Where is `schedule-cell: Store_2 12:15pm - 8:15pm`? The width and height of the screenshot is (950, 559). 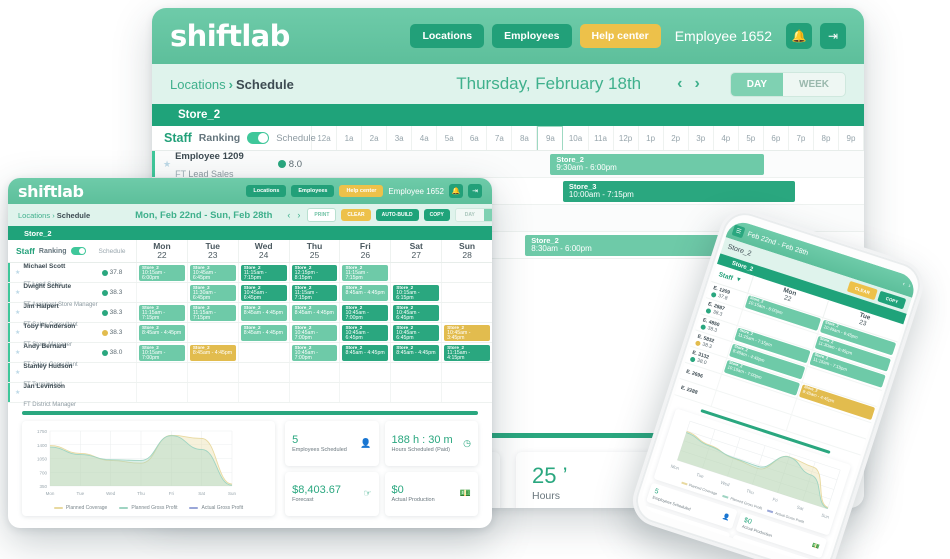
schedule-cell: Store_2 12:15pm - 8:15pm is located at coordinates (314, 272).